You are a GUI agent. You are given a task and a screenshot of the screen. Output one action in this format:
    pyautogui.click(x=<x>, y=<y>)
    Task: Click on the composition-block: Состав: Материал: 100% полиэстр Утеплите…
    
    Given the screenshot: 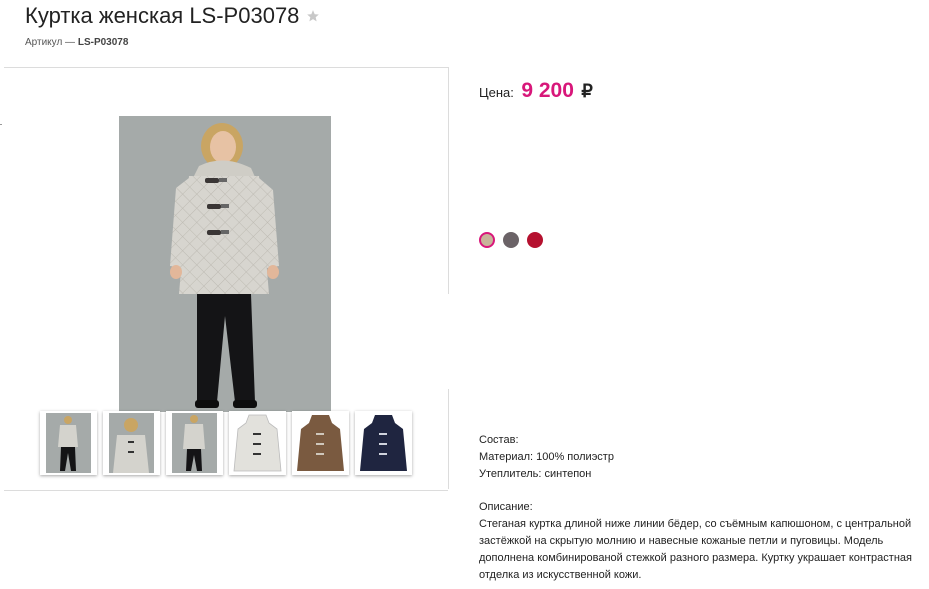 What is the action you would take?
    pyautogui.click(x=701, y=457)
    